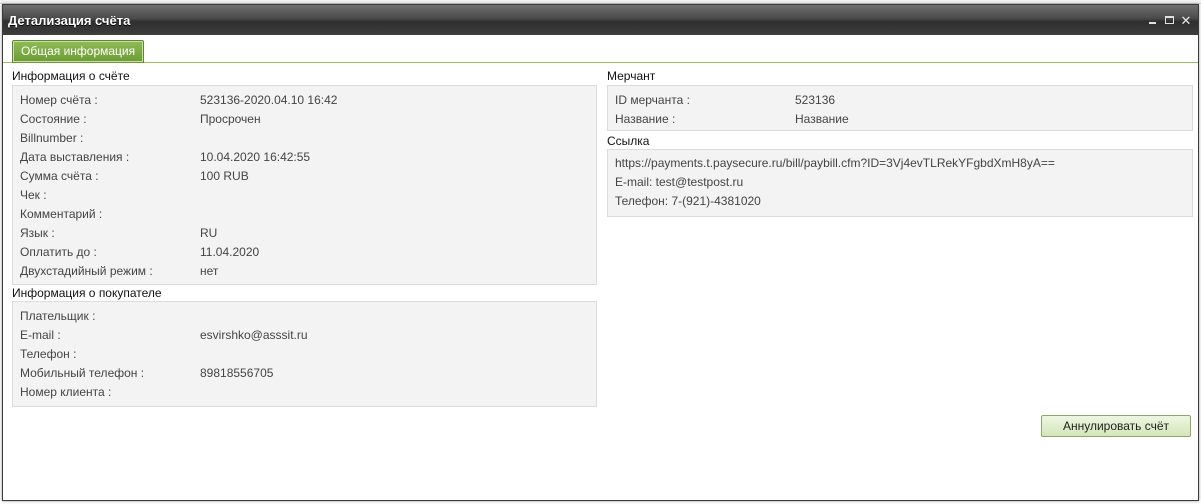  What do you see at coordinates (304, 316) in the screenshot?
I see `info-row: Плательщик :` at bounding box center [304, 316].